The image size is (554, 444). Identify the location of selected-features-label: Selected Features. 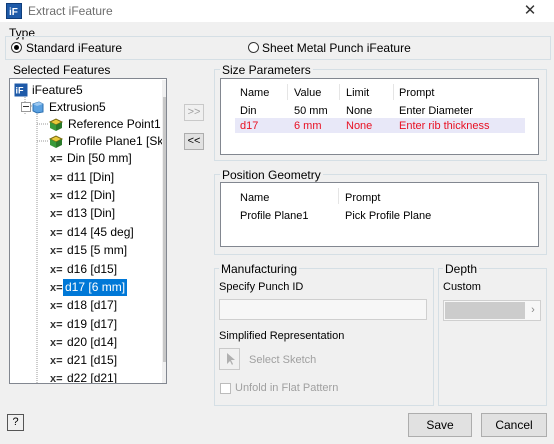
(62, 70).